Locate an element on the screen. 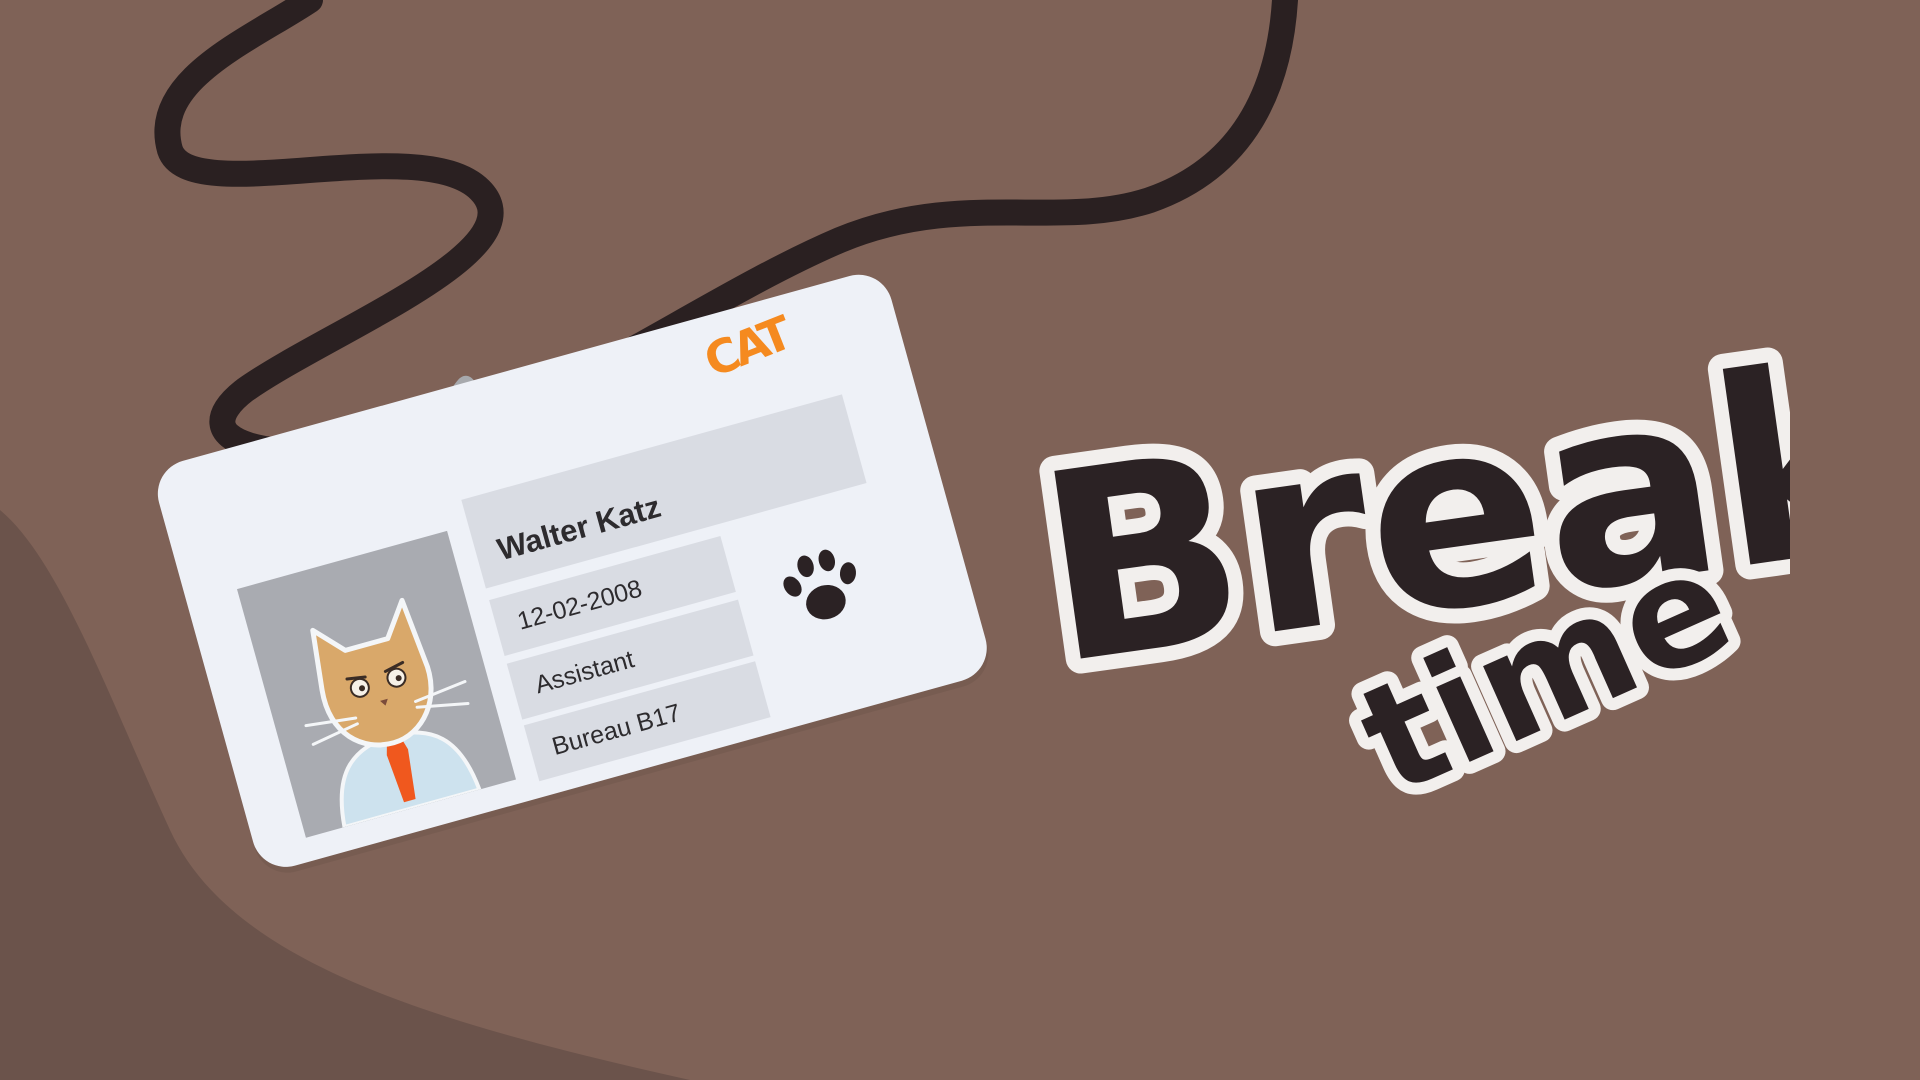 The image size is (1920, 1080). badge-photo is located at coordinates (376, 684).